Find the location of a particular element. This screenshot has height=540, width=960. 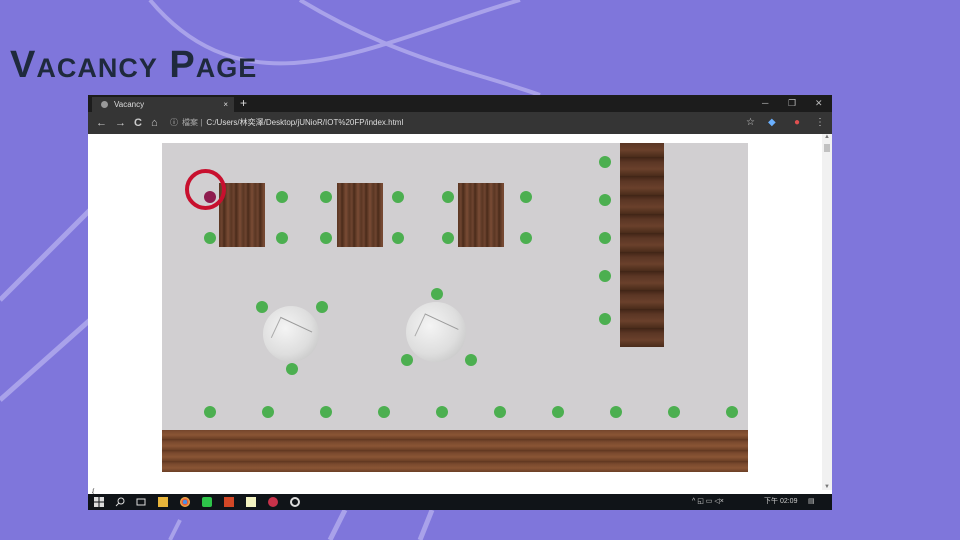

info-icon: ⓘ is located at coordinates (174, 122).